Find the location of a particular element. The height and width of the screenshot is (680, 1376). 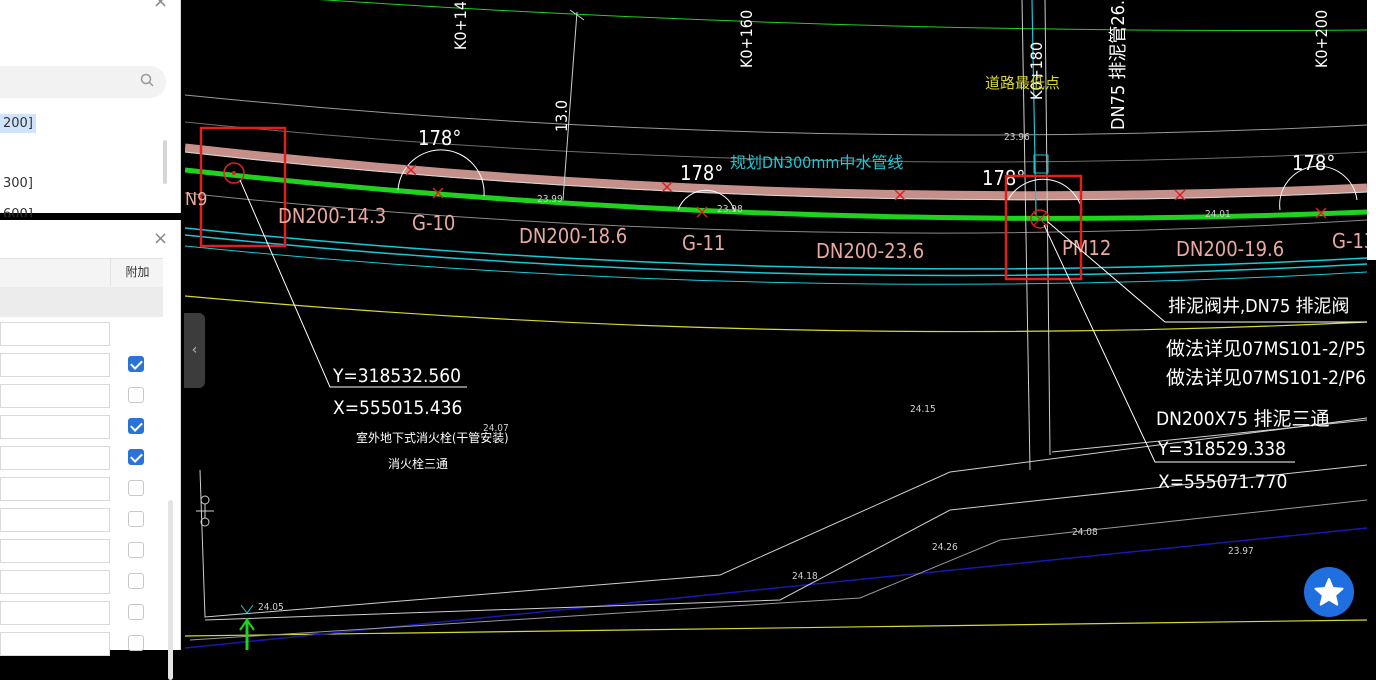

callout-coordinate: X=555071.770 is located at coordinates (1222, 482).